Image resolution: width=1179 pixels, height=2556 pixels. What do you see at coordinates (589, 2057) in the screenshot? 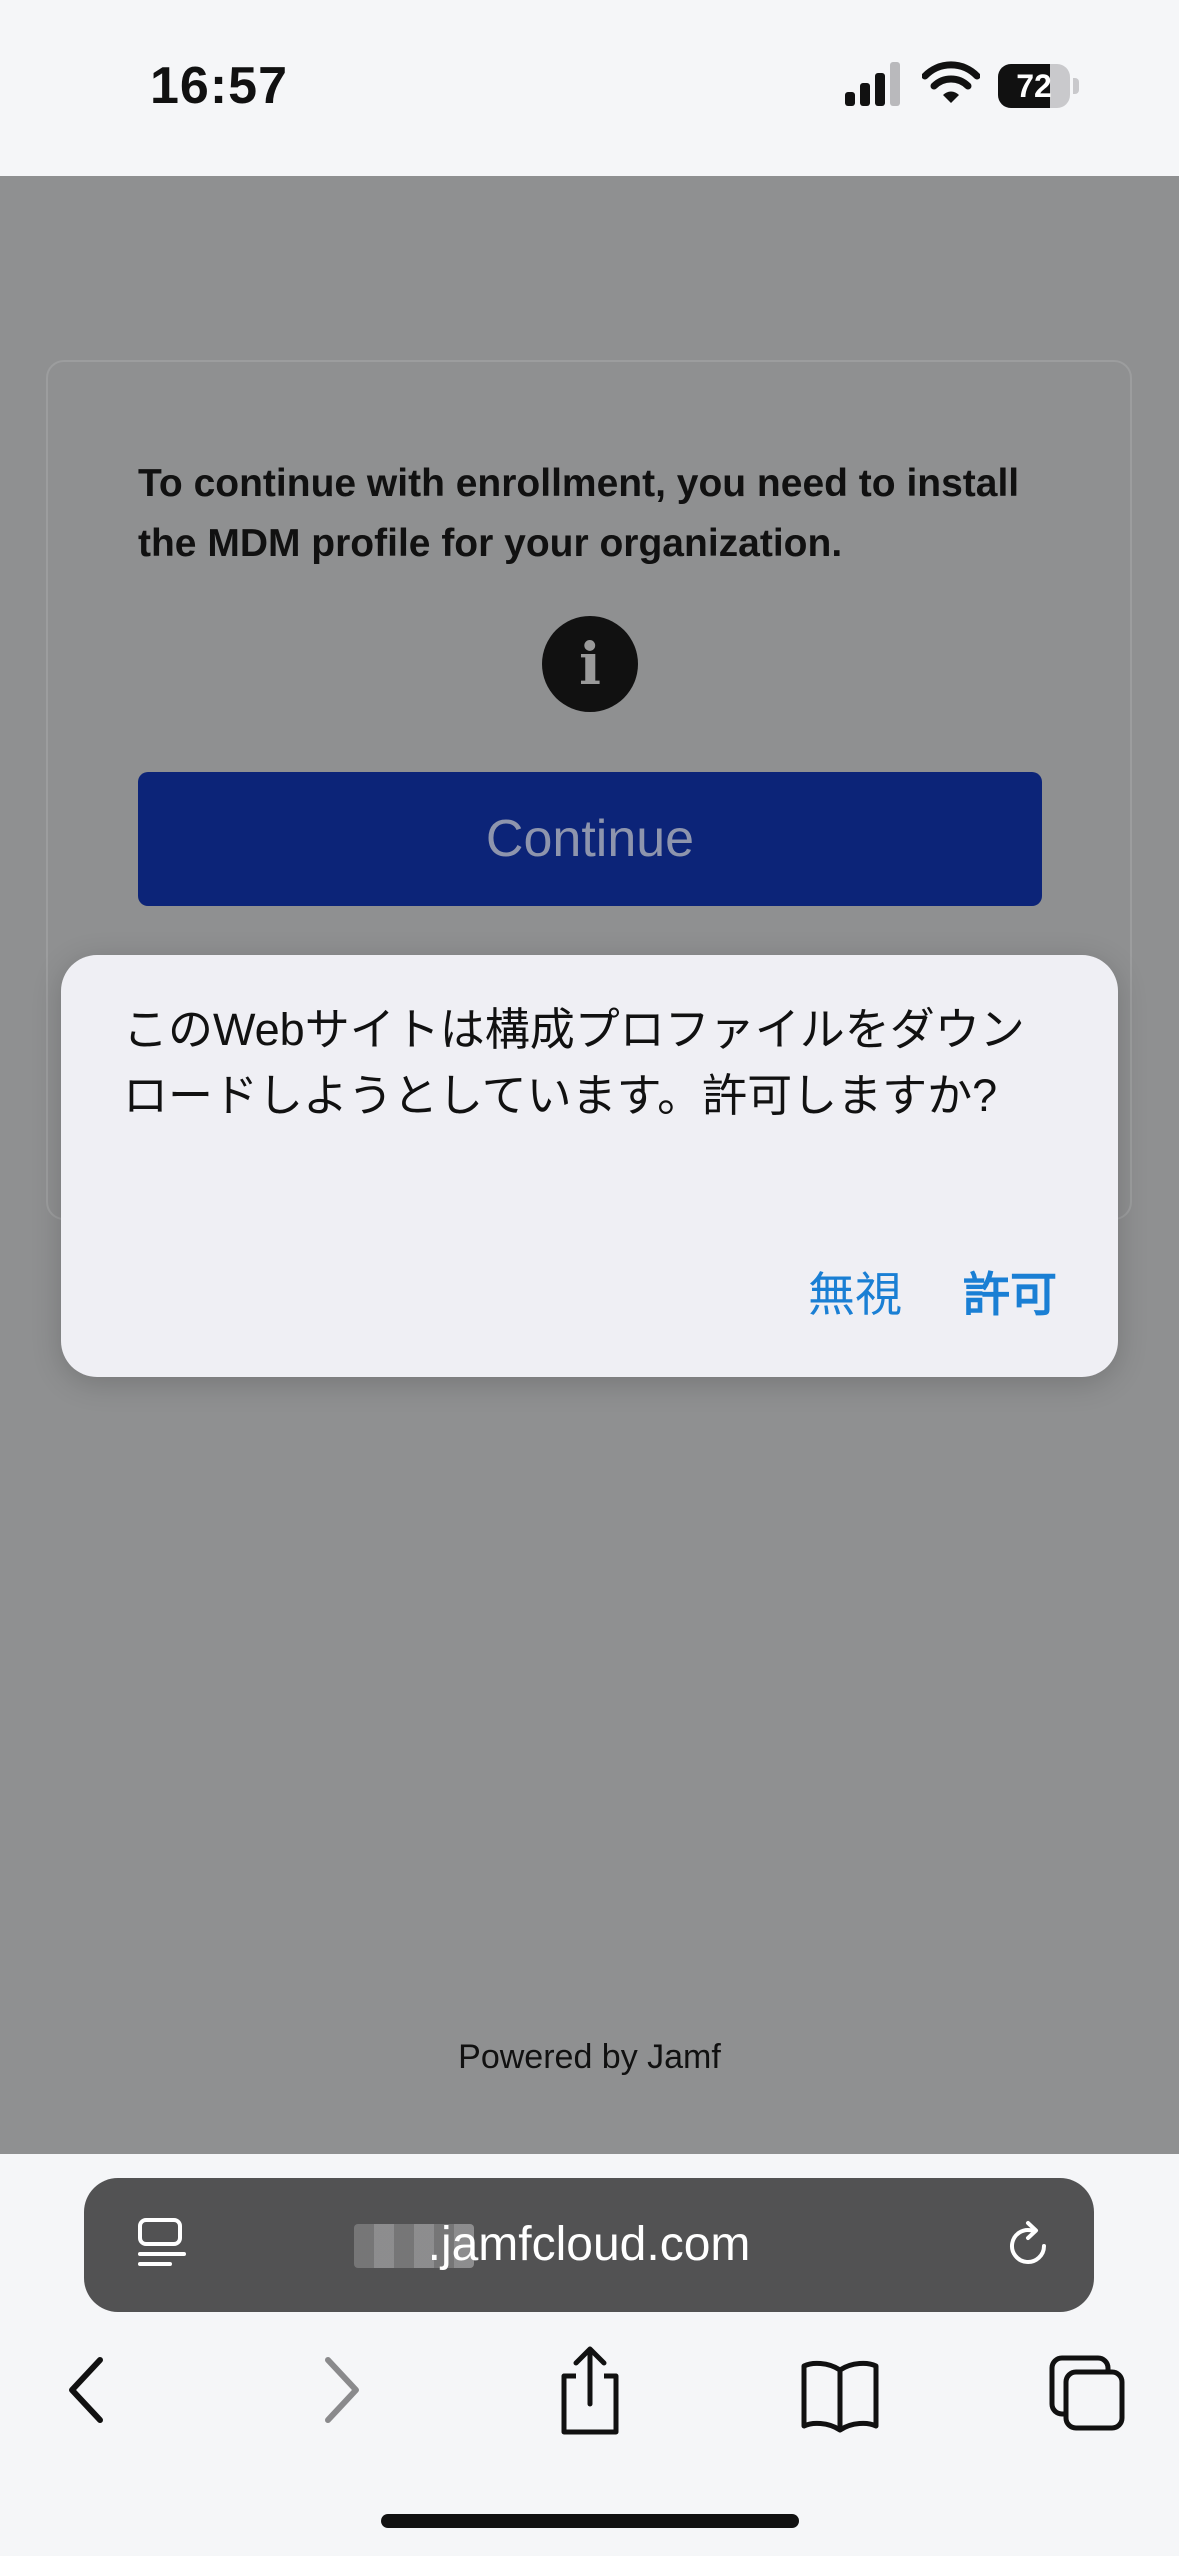
I see `powered-by-footer: Powered by Jamf` at bounding box center [589, 2057].